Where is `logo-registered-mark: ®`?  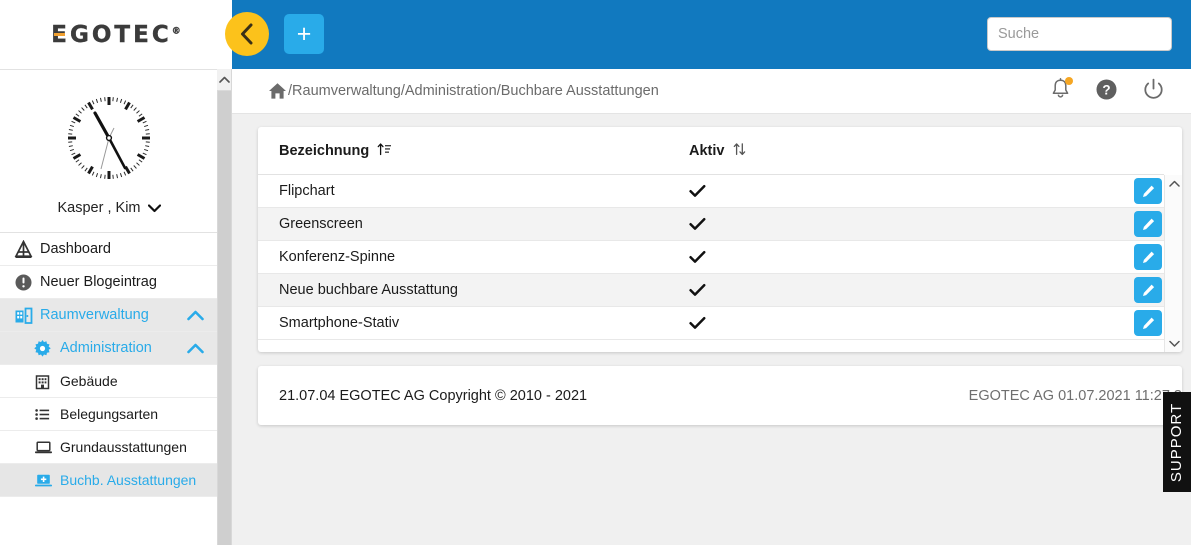 logo-registered-mark: ® is located at coordinates (176, 30).